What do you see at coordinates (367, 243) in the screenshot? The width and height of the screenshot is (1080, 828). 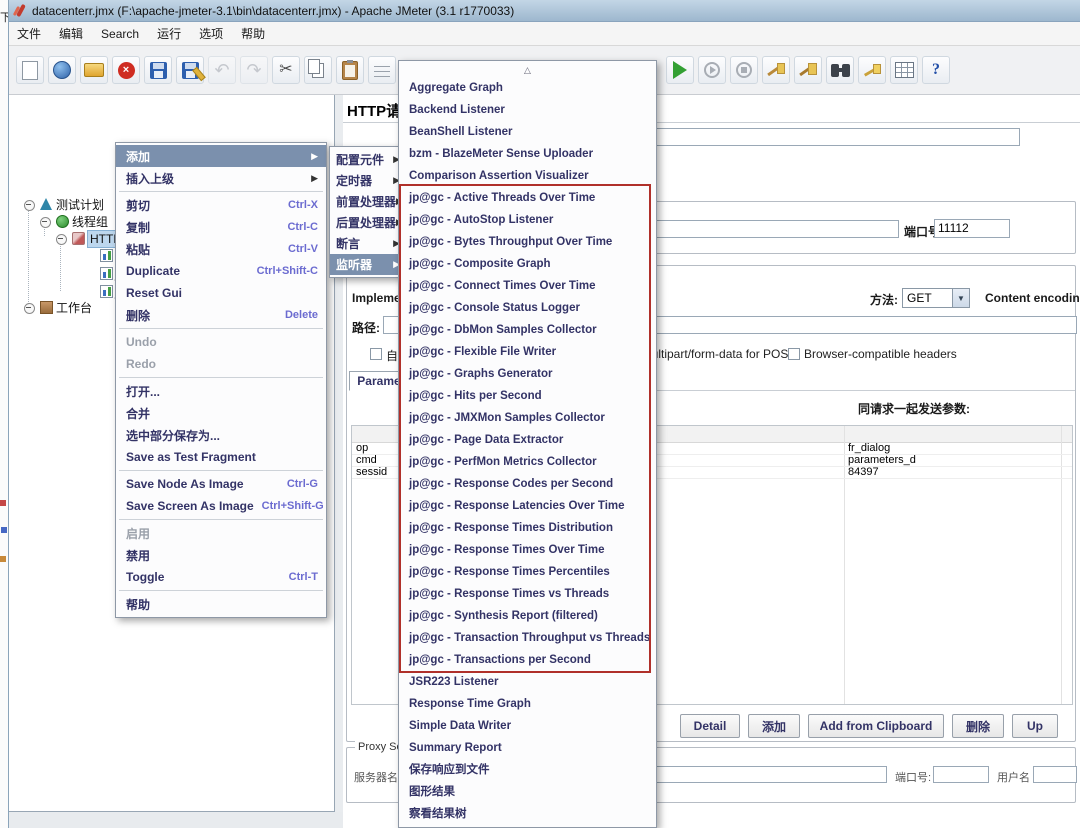 I see `add-submenu-item-4: 断言 ▶` at bounding box center [367, 243].